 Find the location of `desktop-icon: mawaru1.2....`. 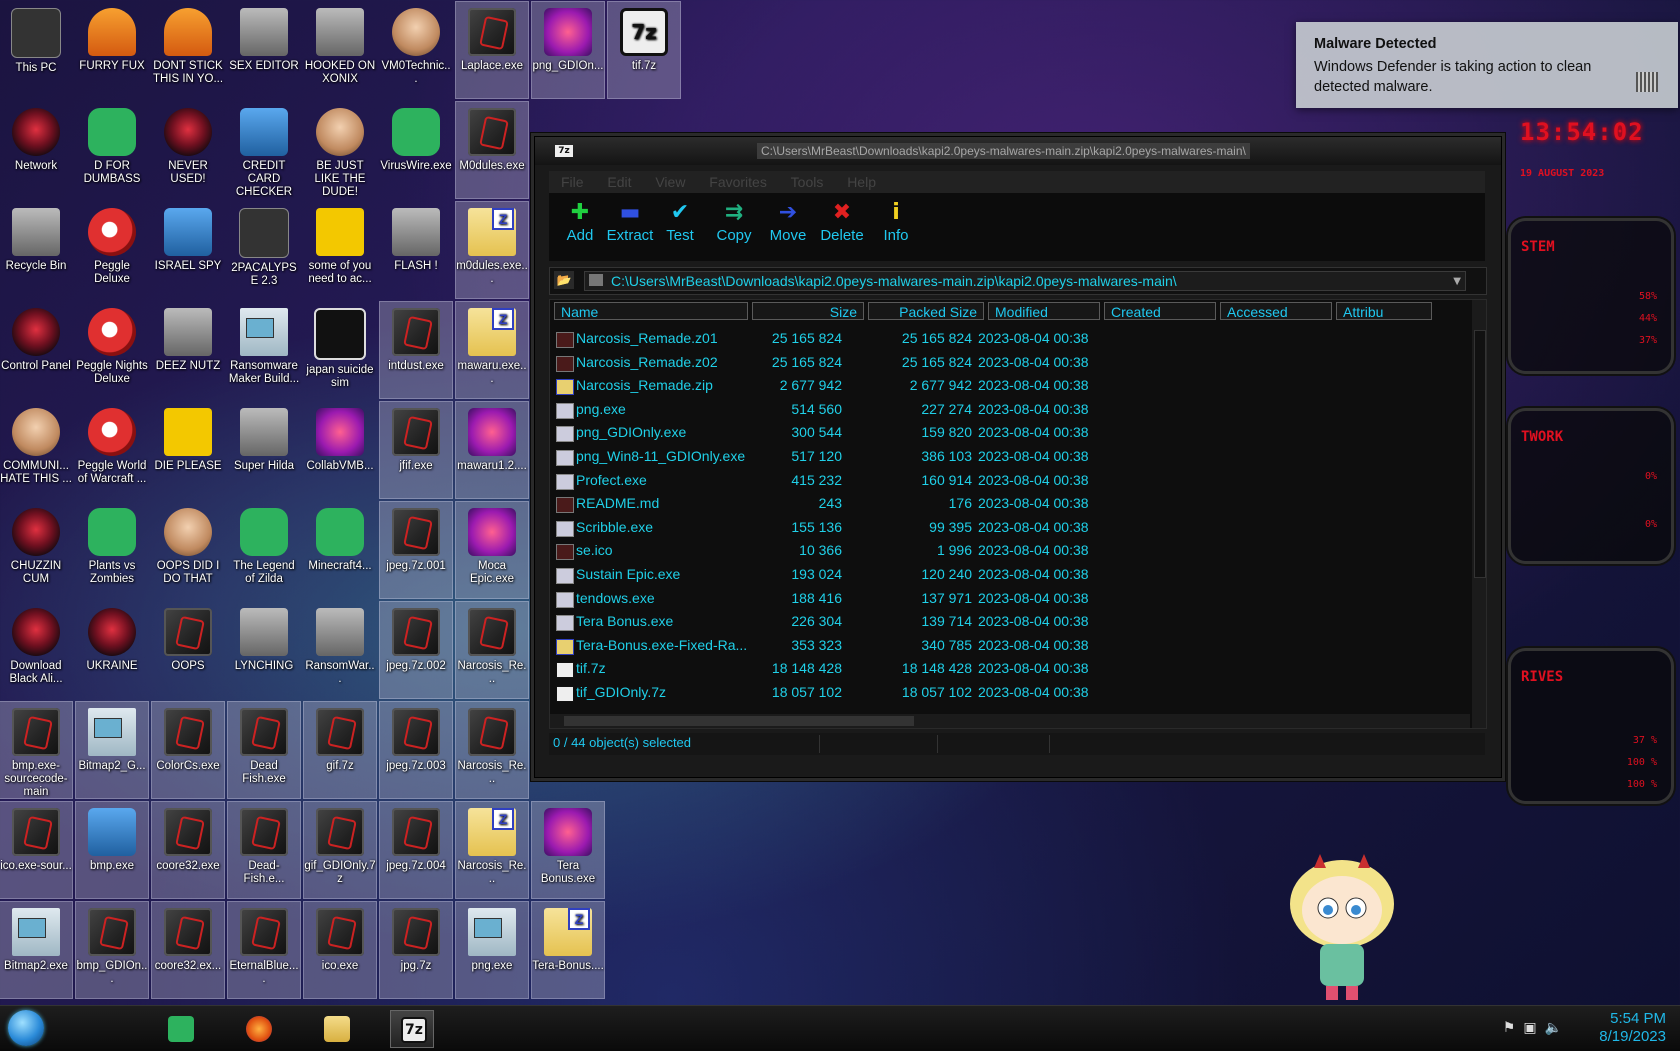

desktop-icon: mawaru1.2.... is located at coordinates (492, 450).